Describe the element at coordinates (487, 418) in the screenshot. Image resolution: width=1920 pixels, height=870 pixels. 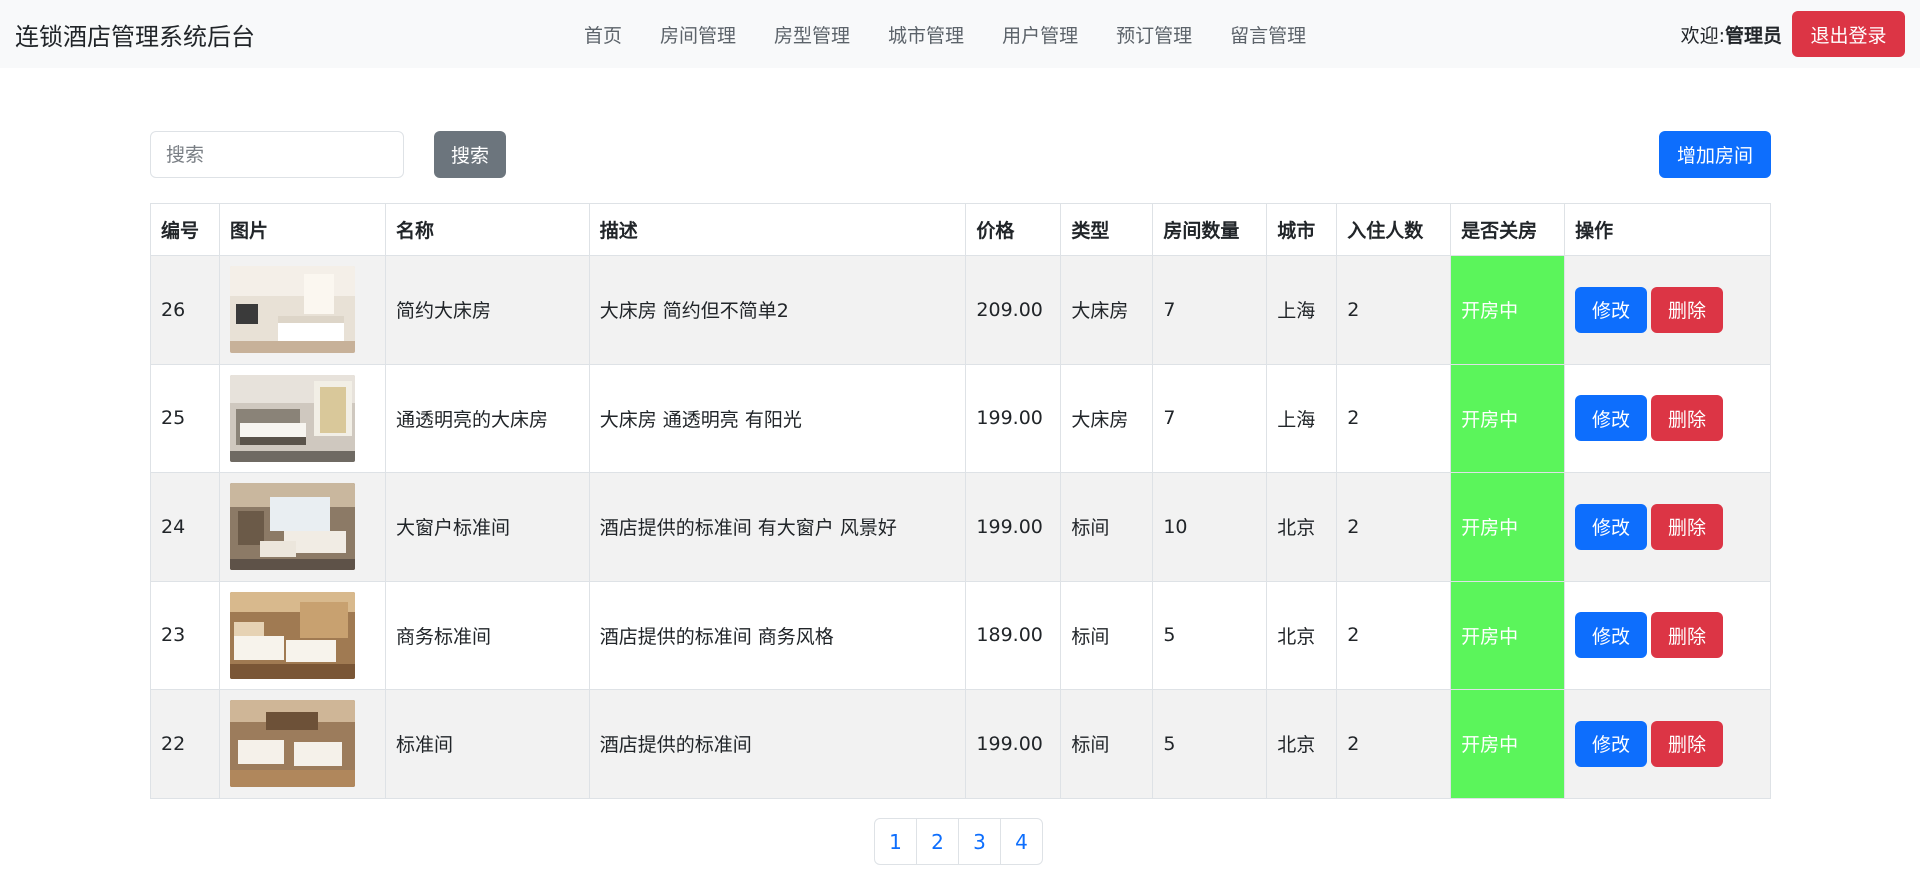
I see `cell-name: 通透明亮的大床房` at that location.